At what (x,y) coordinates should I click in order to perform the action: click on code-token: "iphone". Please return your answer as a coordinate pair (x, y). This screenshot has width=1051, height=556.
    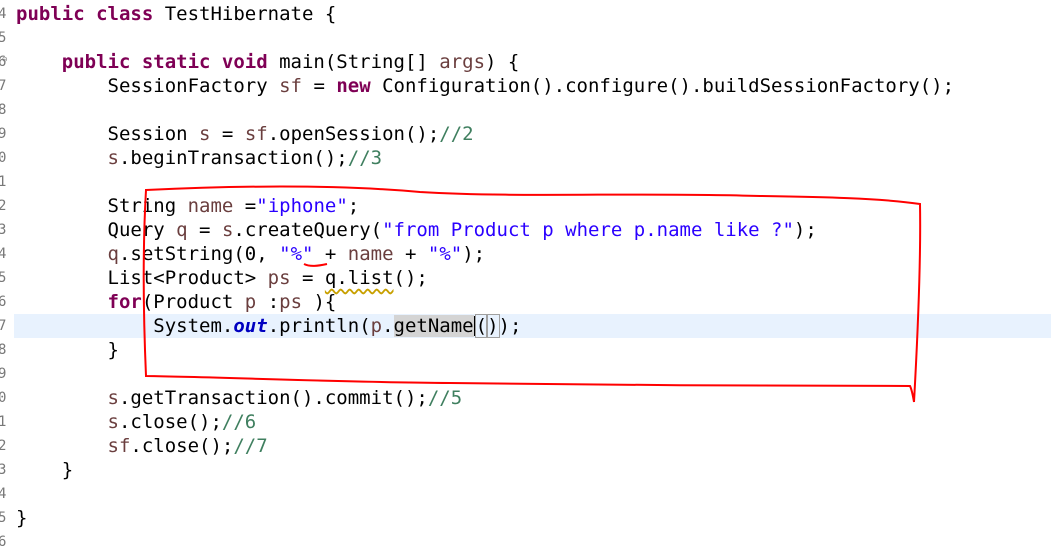
    Looking at the image, I should click on (302, 206).